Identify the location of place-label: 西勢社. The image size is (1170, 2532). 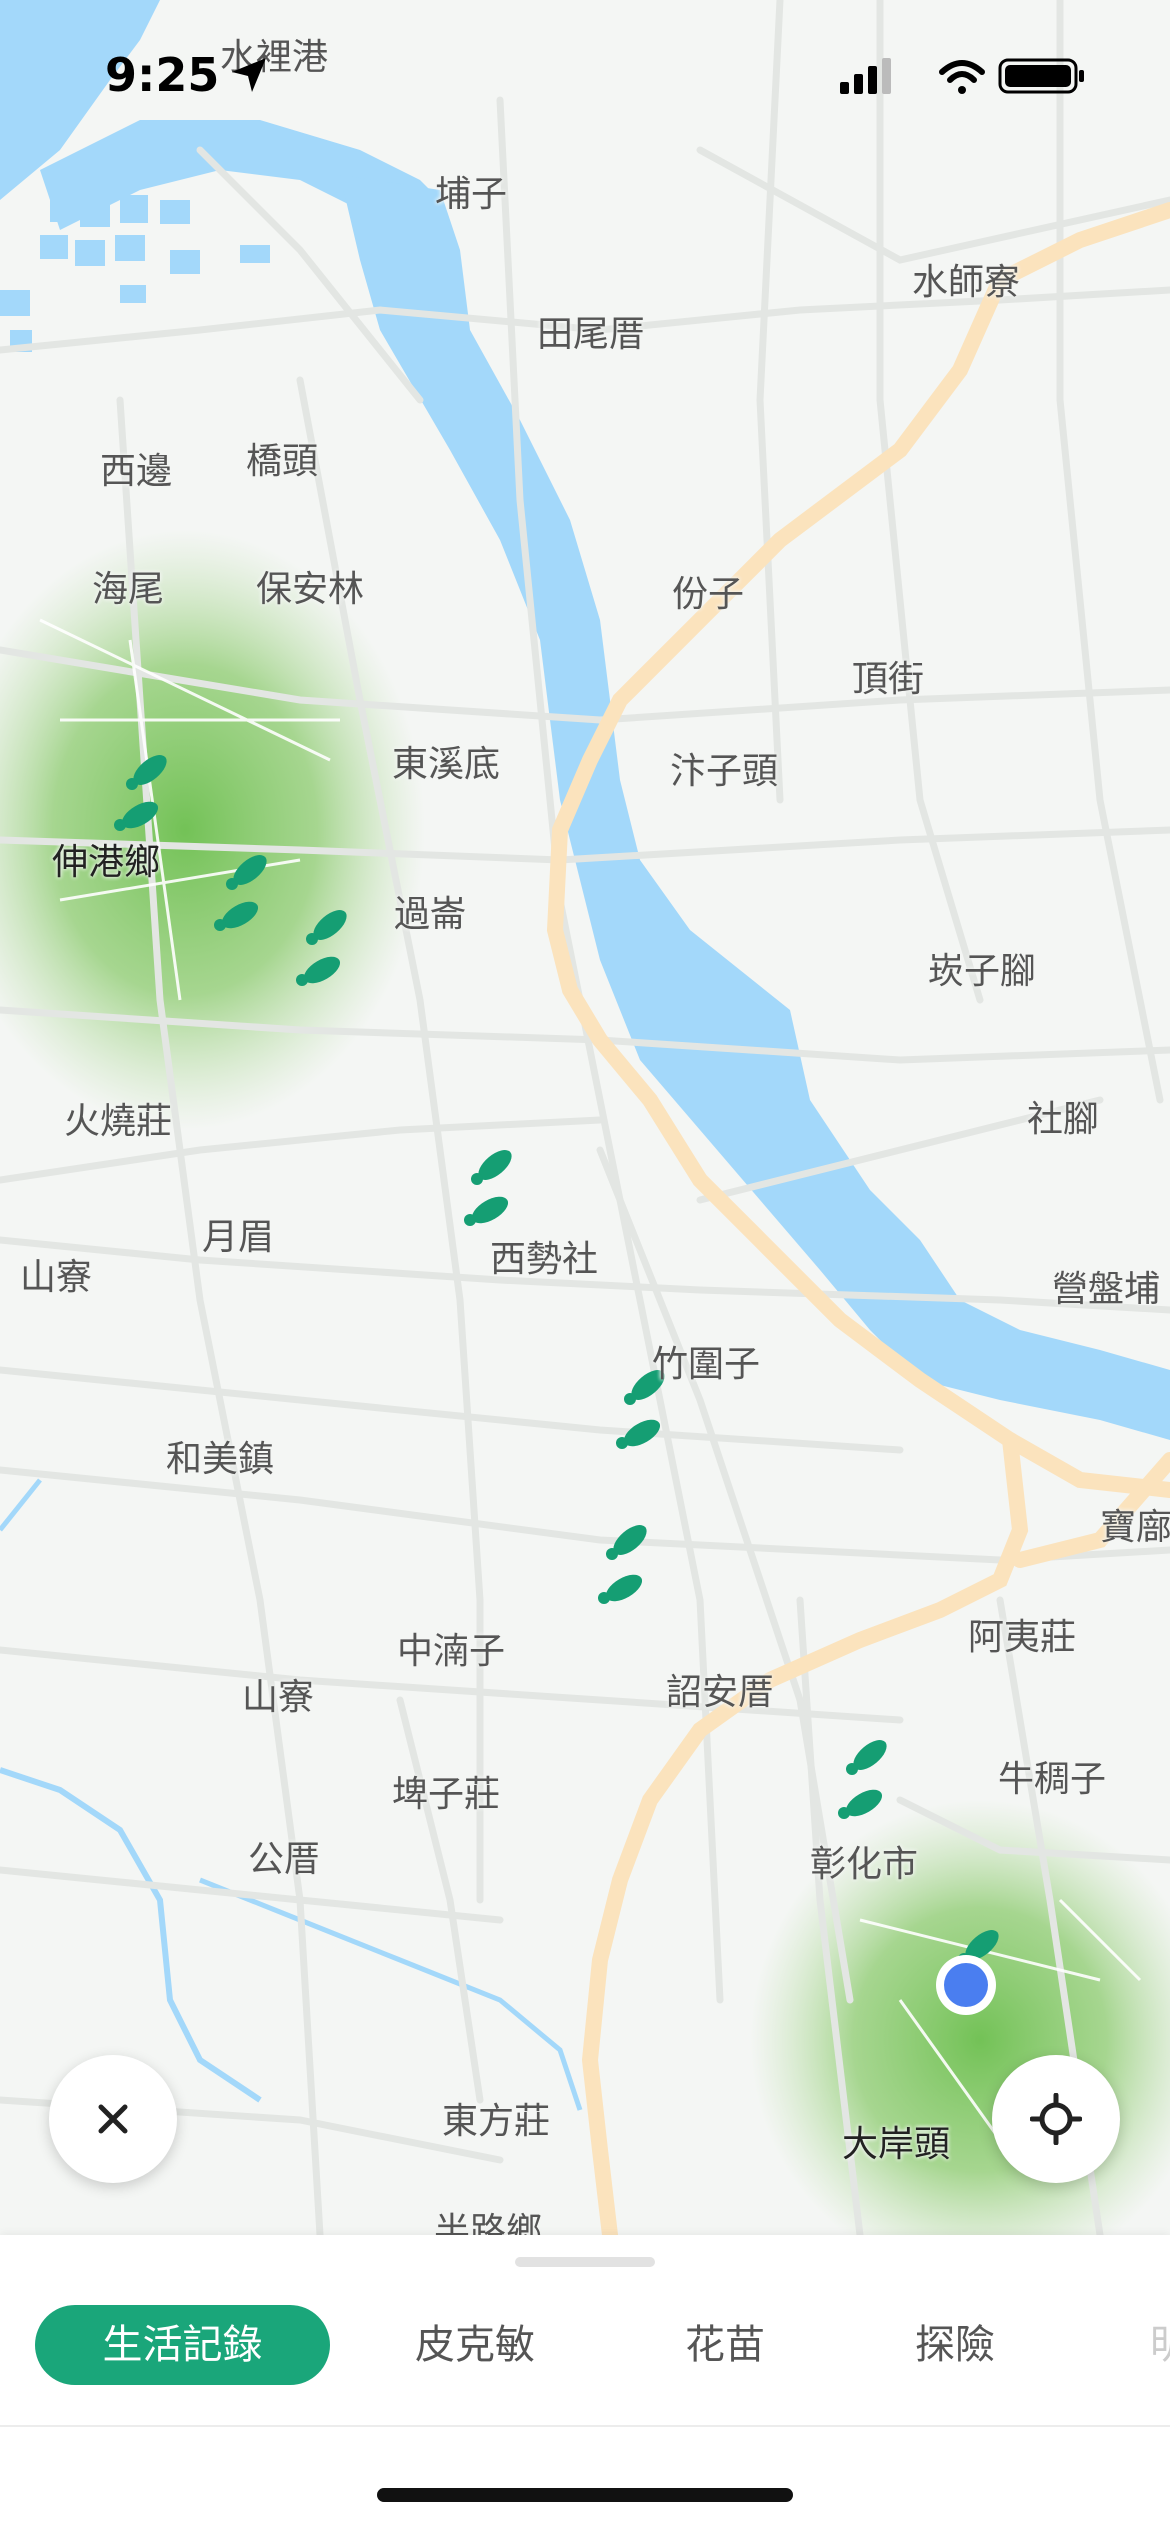
(544, 1259).